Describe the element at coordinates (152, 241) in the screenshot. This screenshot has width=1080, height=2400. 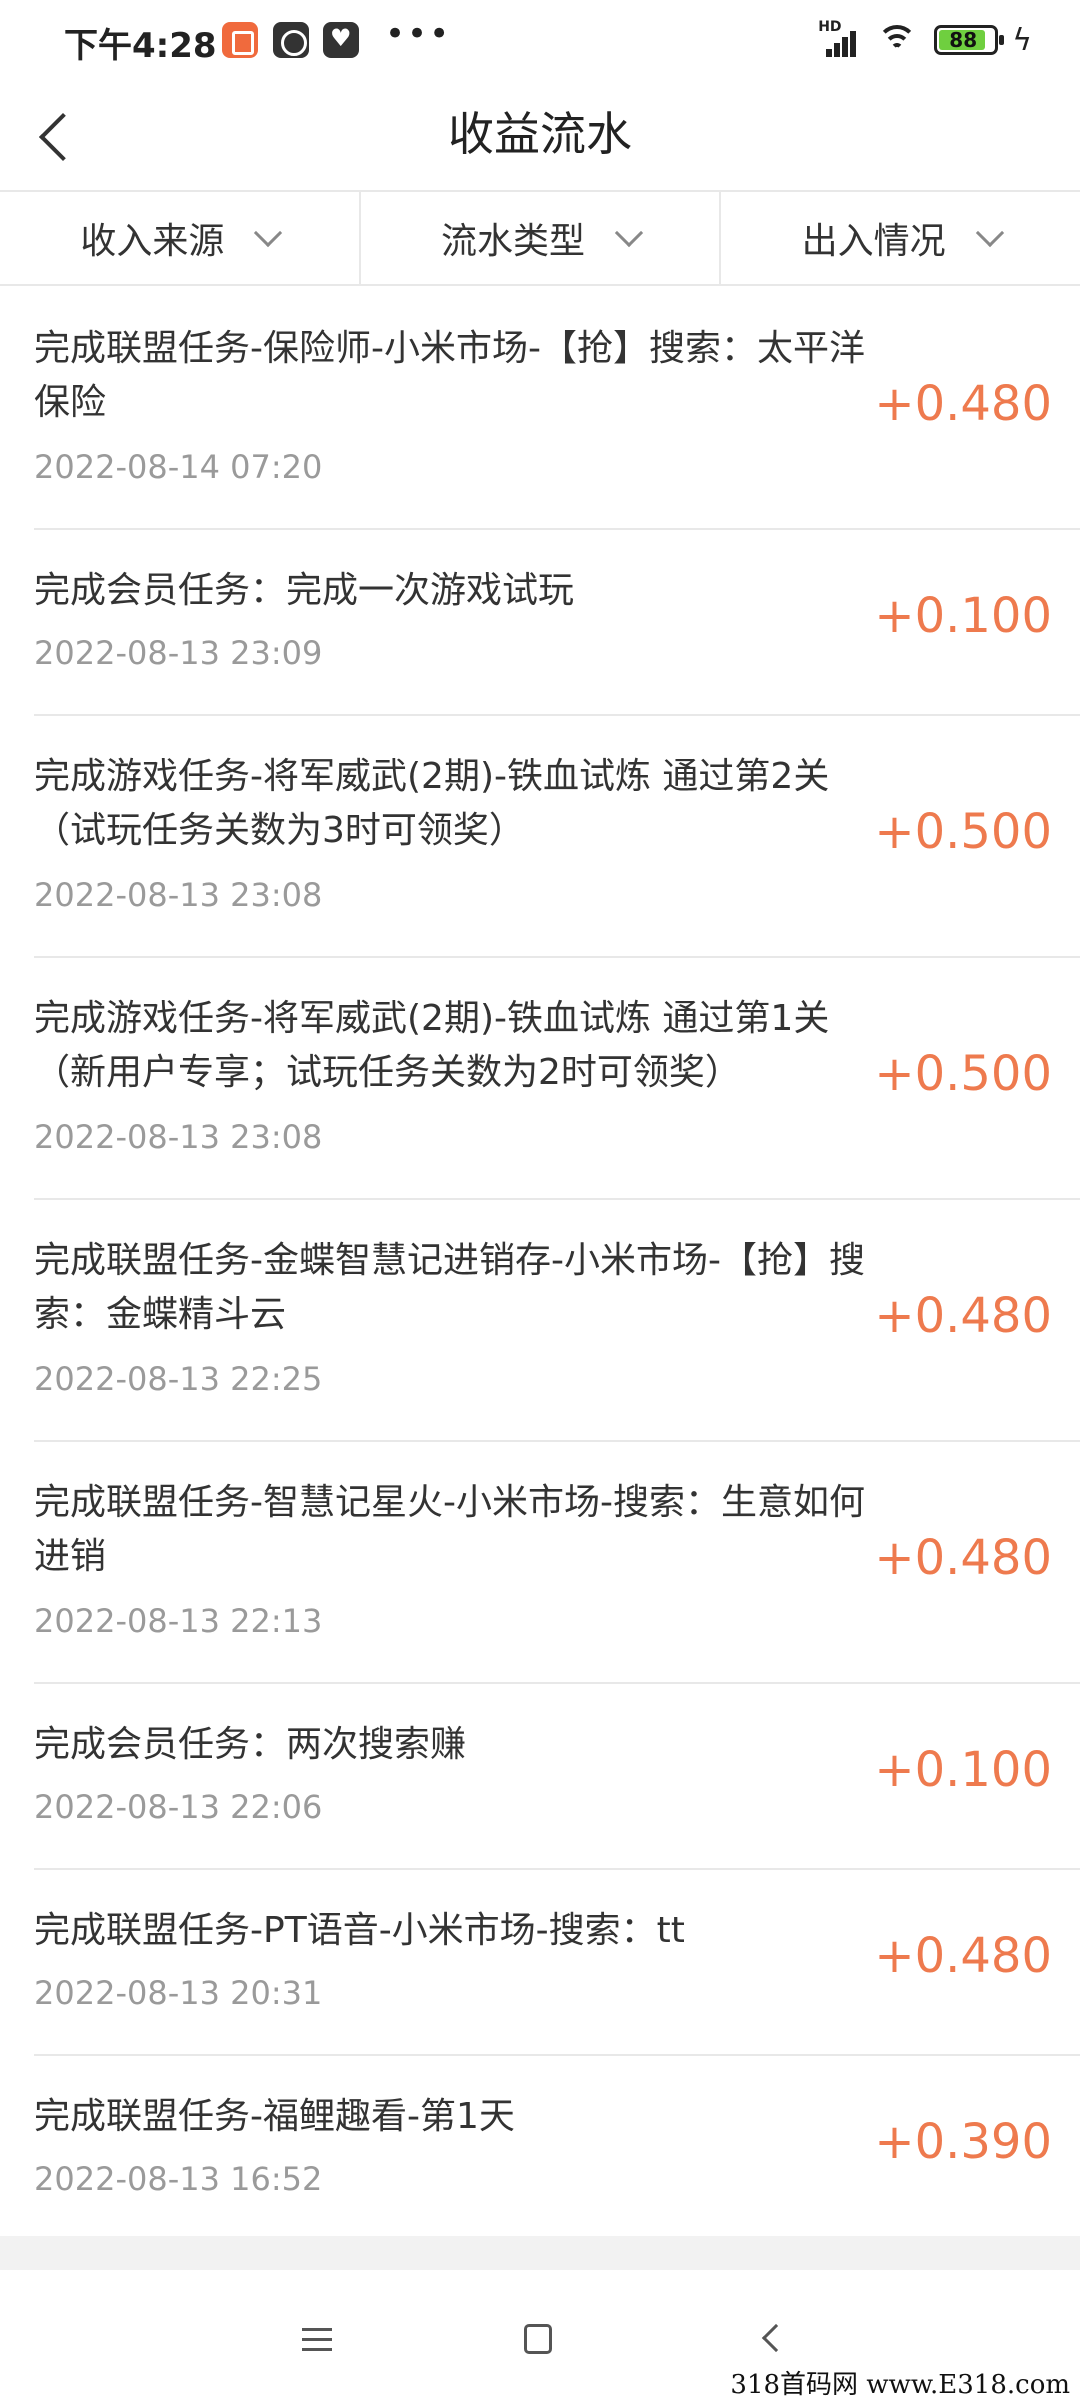
I see `filter-label: 收入来源` at that location.